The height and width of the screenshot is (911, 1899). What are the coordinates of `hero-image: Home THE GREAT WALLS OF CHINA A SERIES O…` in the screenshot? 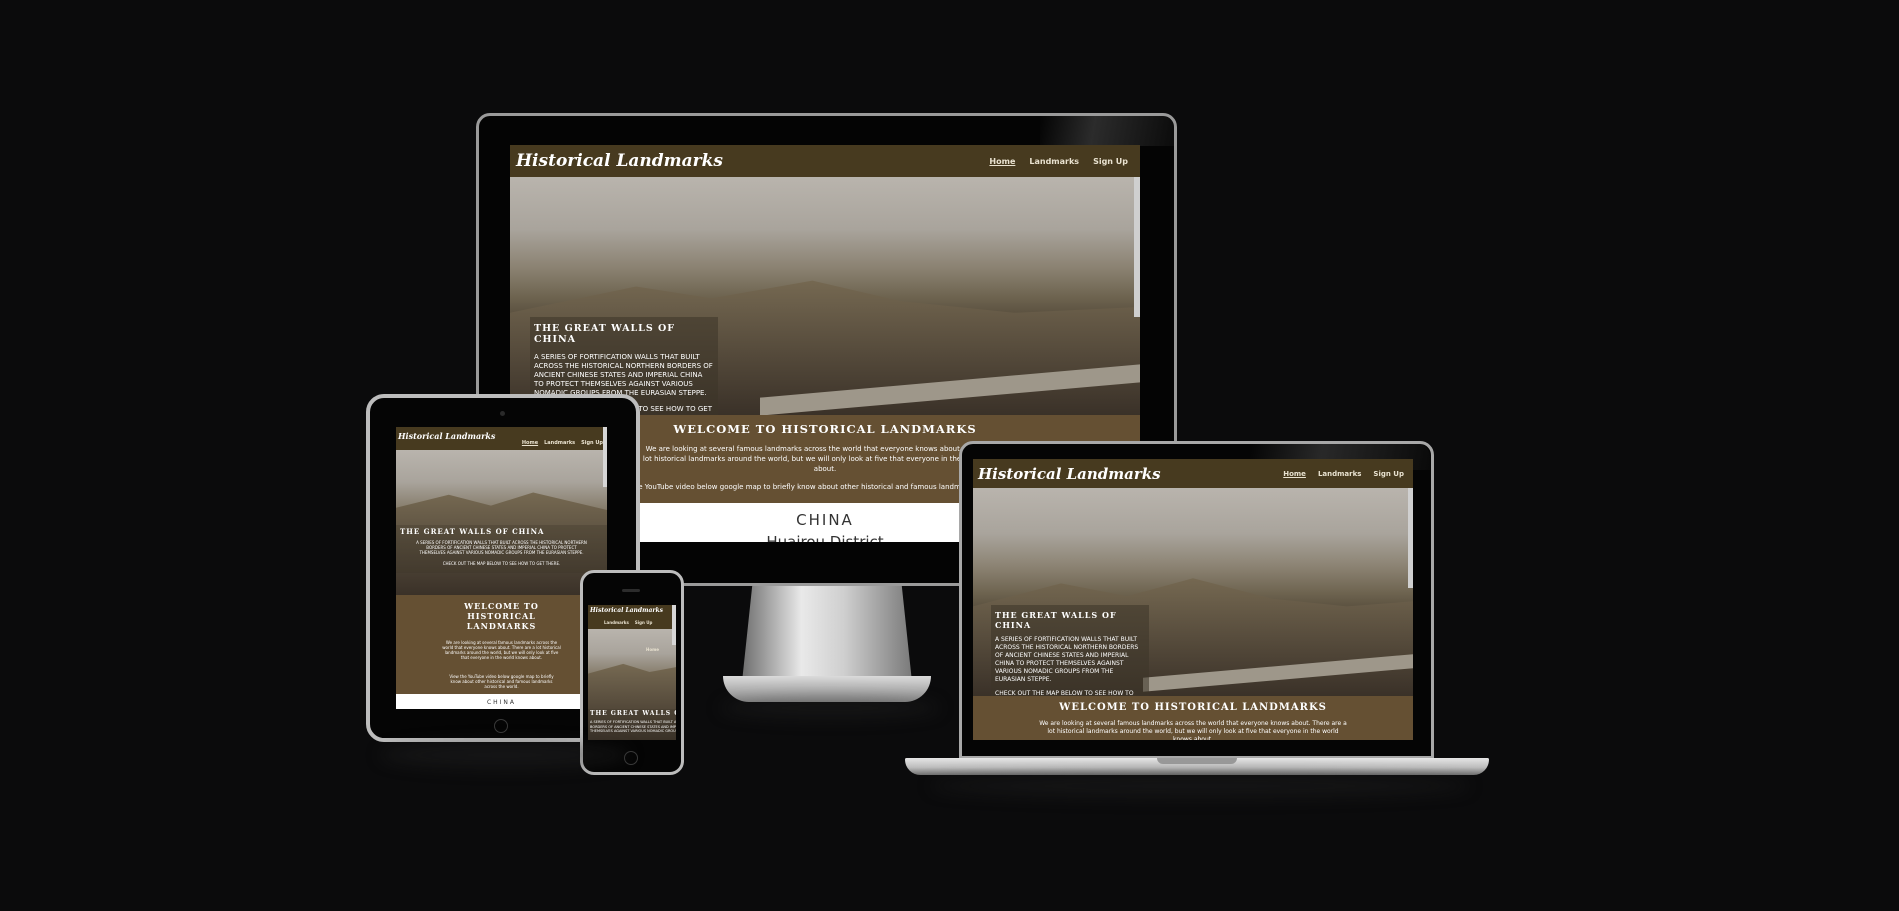 It's located at (632, 684).